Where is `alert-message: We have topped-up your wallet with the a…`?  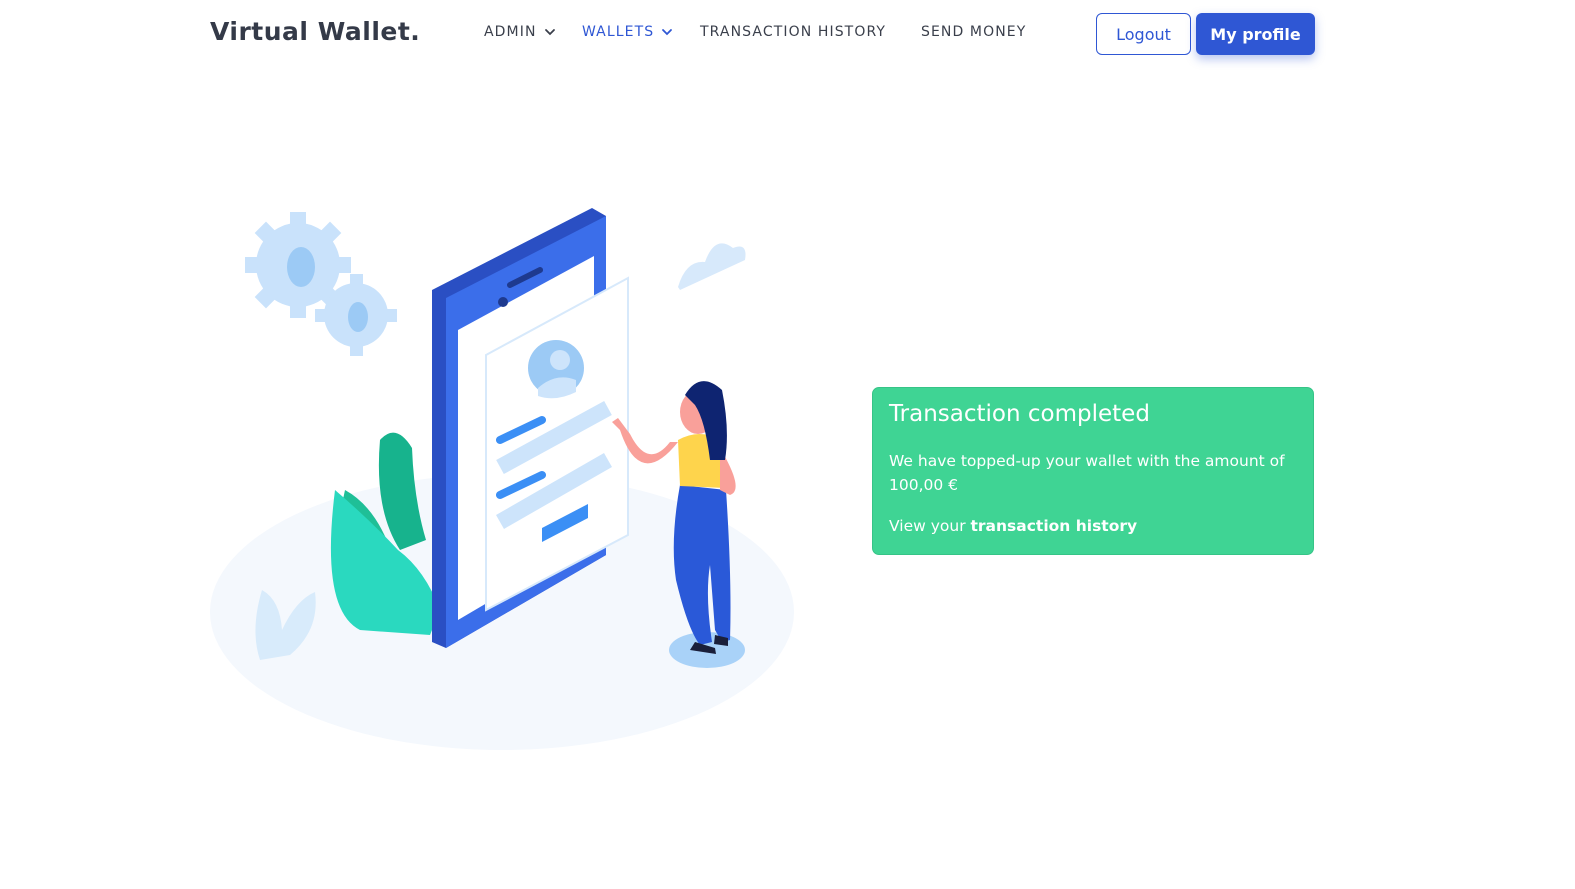 alert-message: We have topped-up your wallet with the a… is located at coordinates (1087, 473).